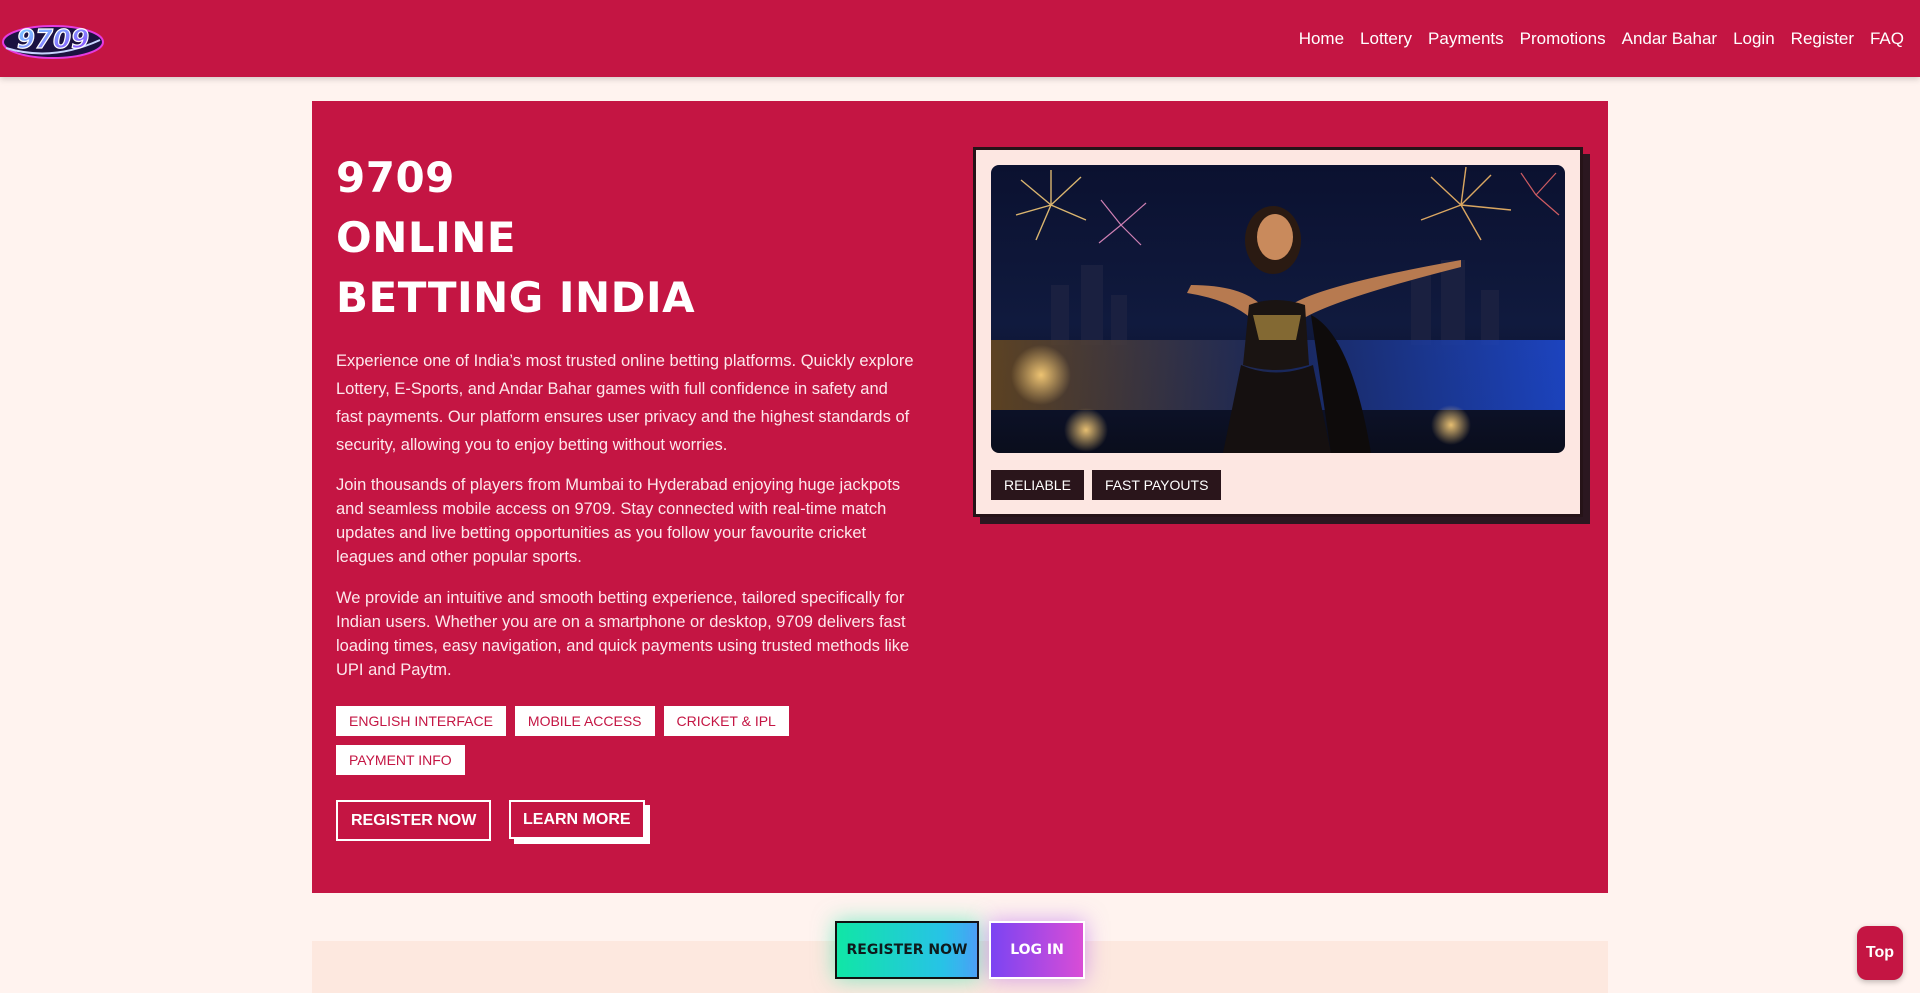 The image size is (1920, 993). I want to click on hero-title: 9709 ONLINE BETTING INDIA, so click(515, 238).